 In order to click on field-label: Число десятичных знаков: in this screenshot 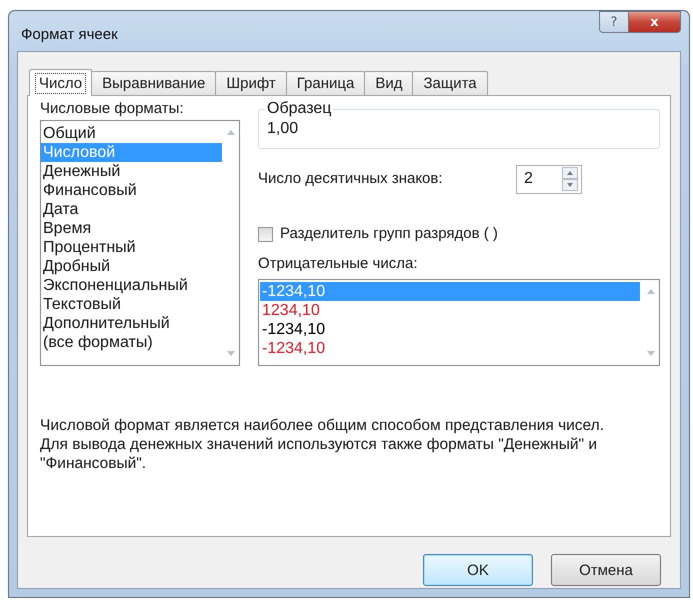, I will do `click(351, 179)`.